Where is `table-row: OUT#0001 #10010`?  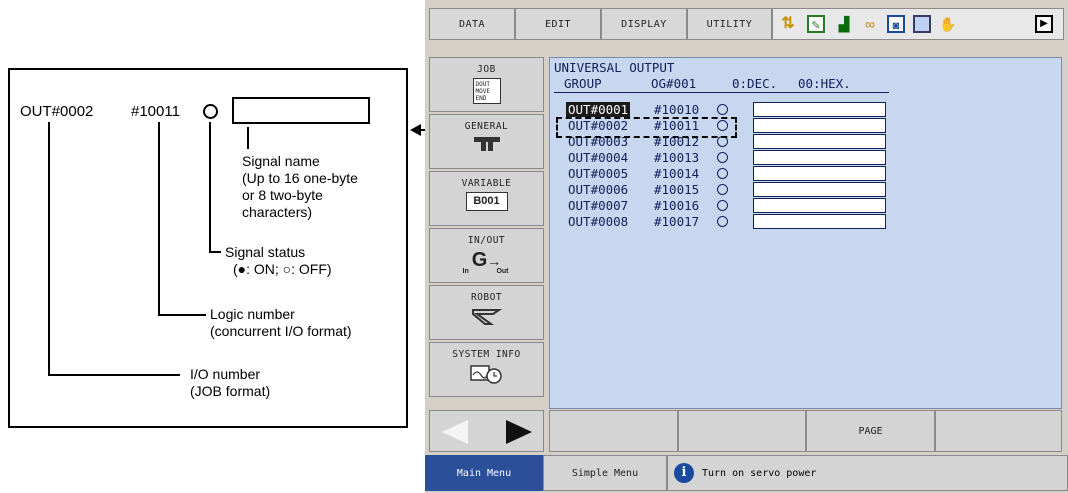
table-row: OUT#0001 #10010 is located at coordinates (805, 110).